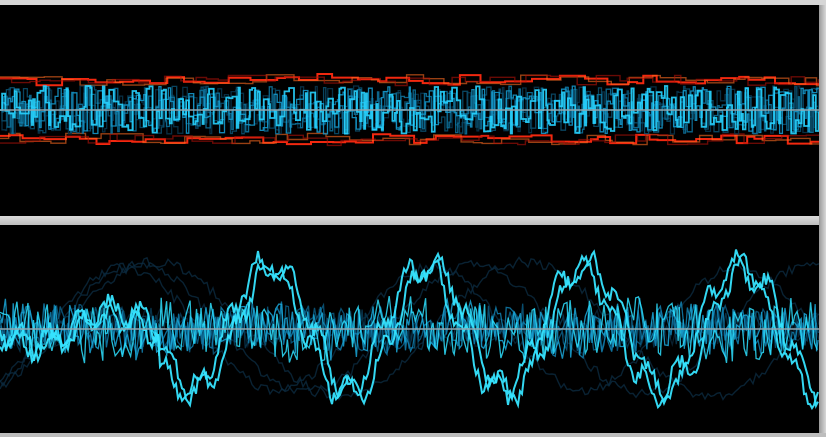 Image resolution: width=826 pixels, height=437 pixels. What do you see at coordinates (822, 221) in the screenshot?
I see `window-right-border` at bounding box center [822, 221].